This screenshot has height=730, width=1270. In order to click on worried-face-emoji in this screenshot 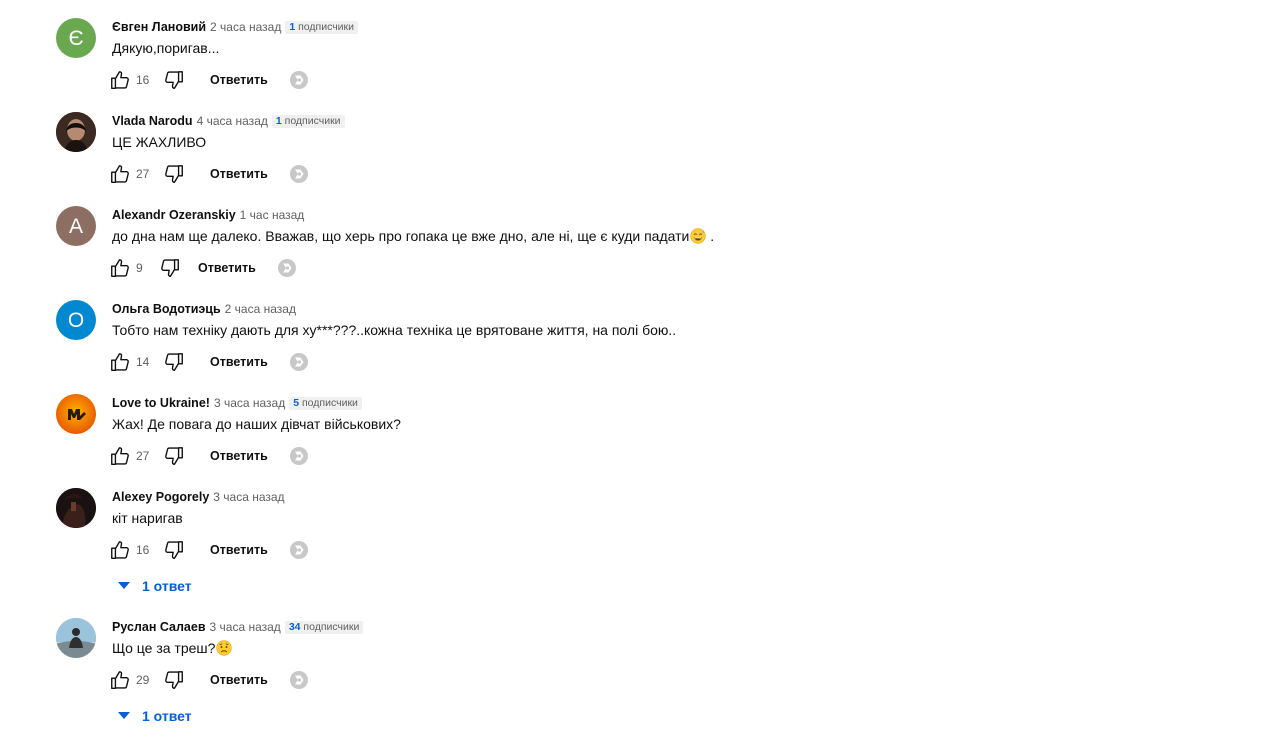, I will do `click(224, 650)`.